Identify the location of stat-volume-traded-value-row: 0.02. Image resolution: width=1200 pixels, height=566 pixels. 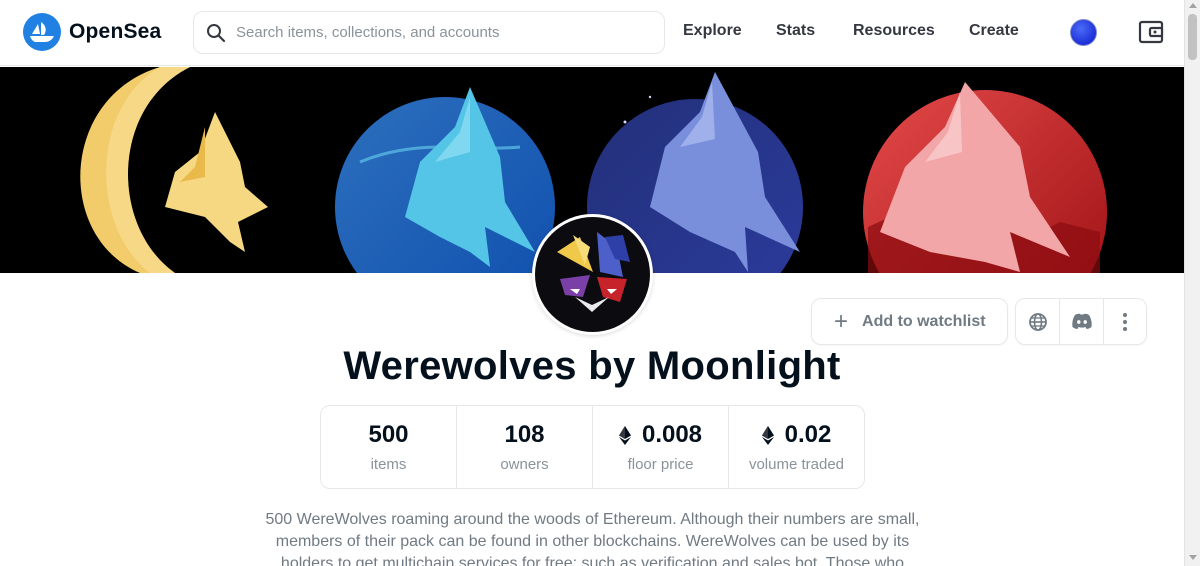
(796, 435).